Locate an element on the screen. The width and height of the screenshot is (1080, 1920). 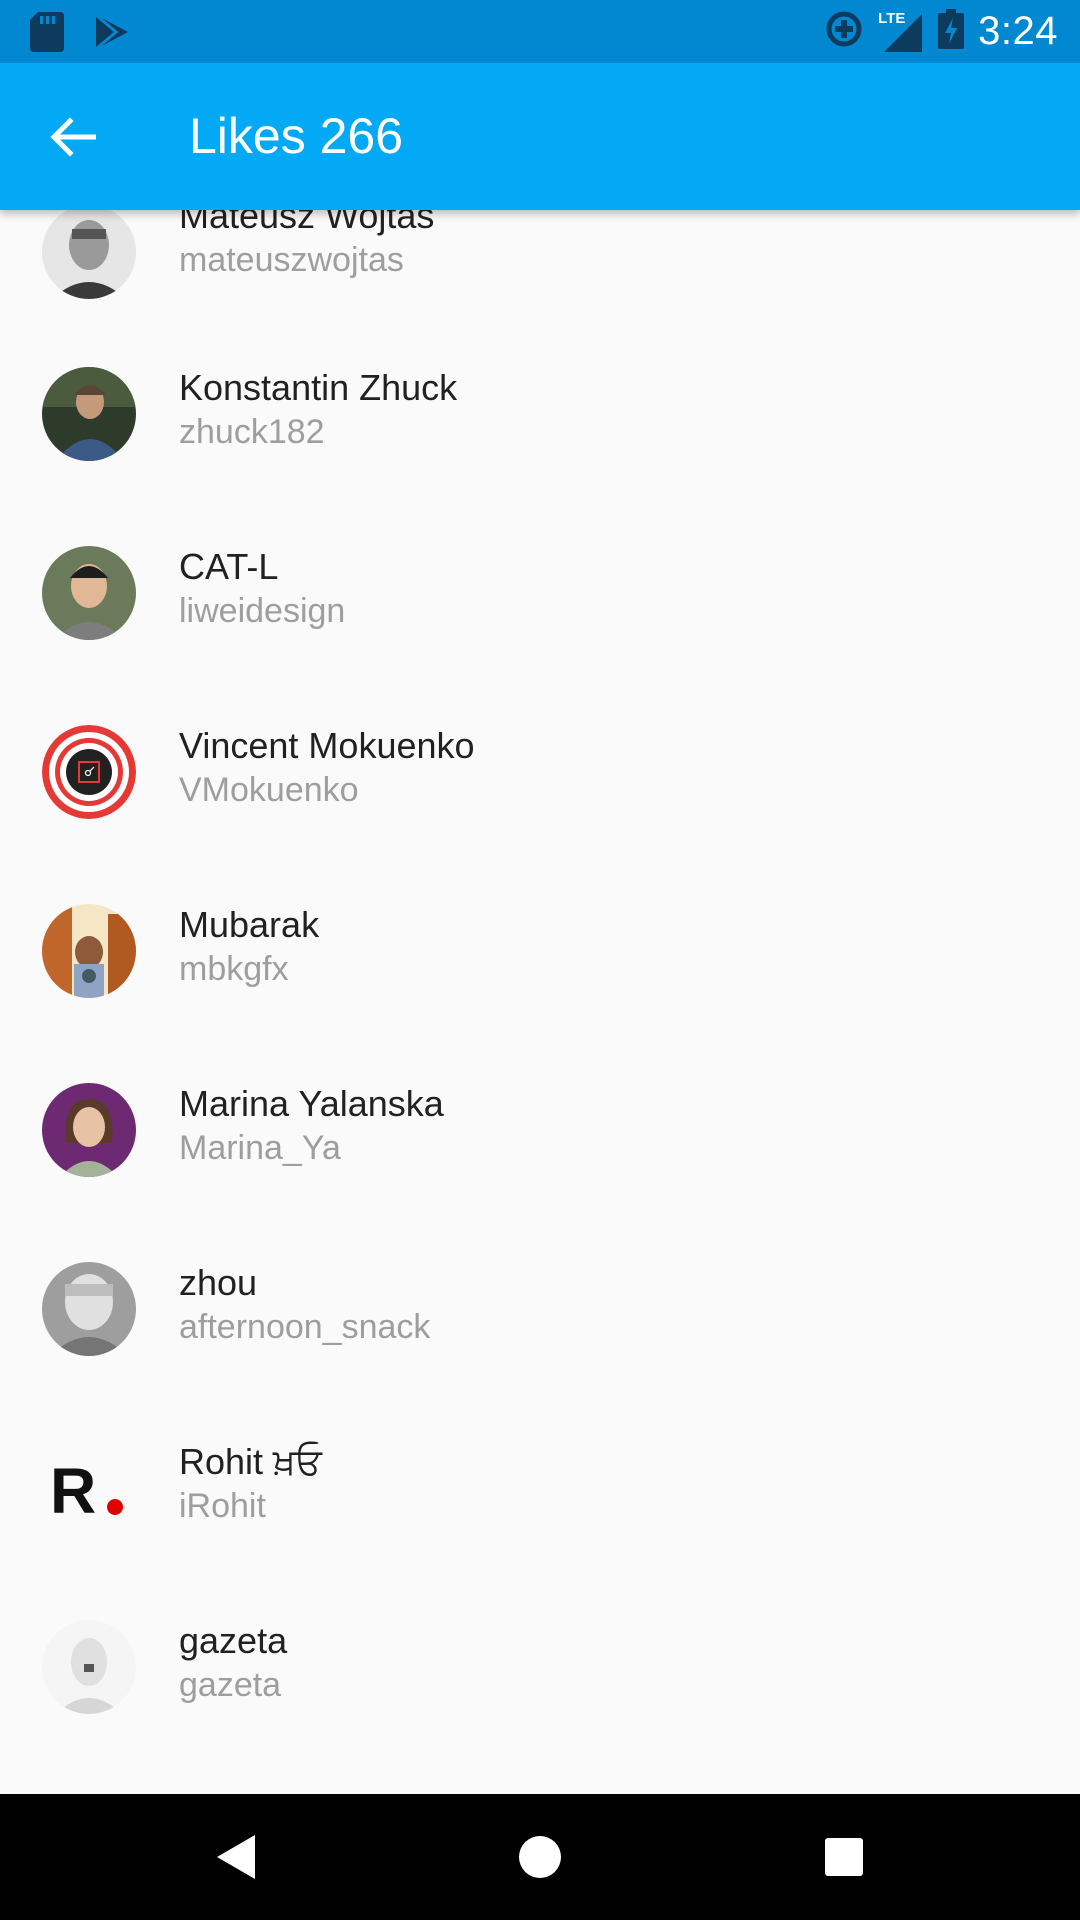
app-bar: Likes 266 is located at coordinates (540, 136).